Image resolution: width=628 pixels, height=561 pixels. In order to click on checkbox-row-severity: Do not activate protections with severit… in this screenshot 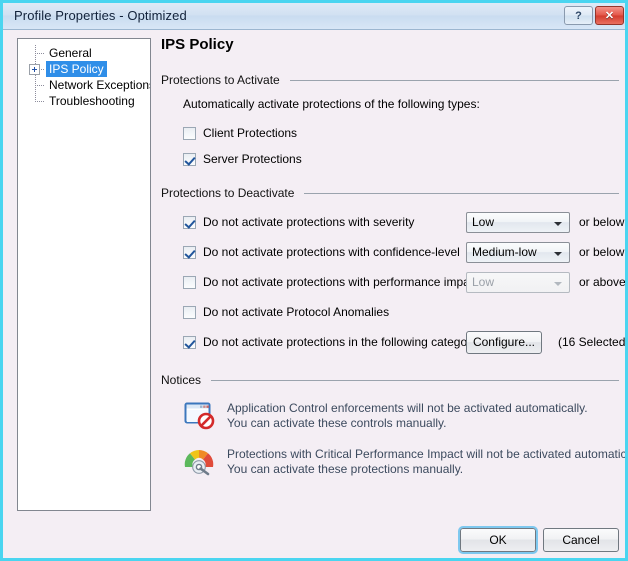, I will do `click(403, 222)`.